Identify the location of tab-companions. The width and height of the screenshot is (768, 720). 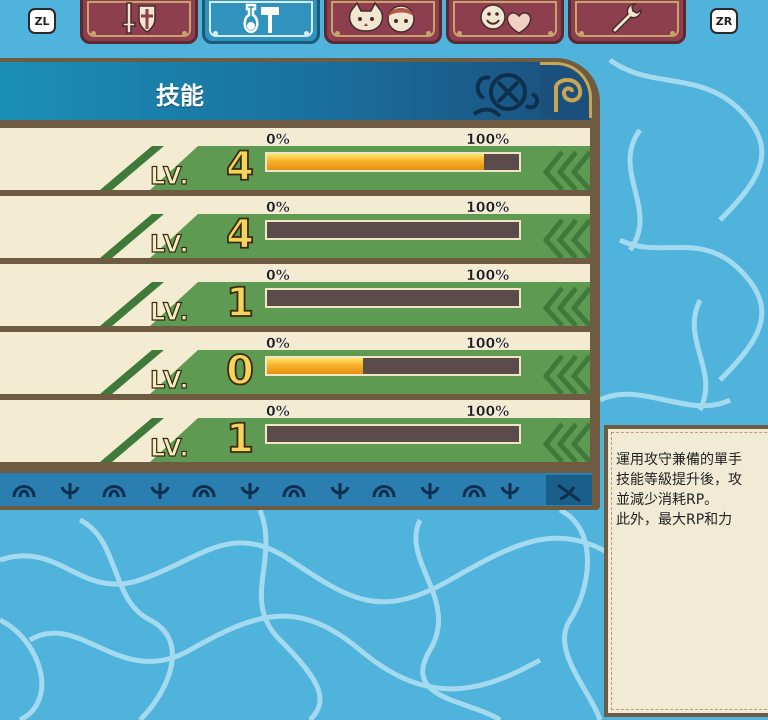
(383, 22).